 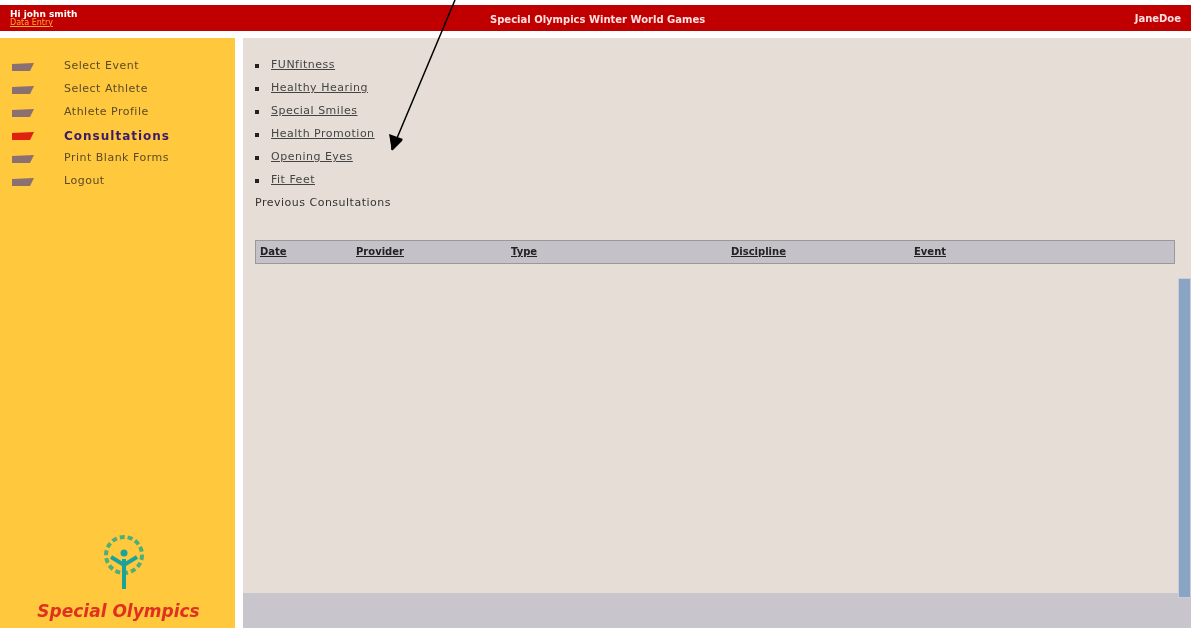 I want to click on role-link: Data Entry, so click(x=110, y=22).